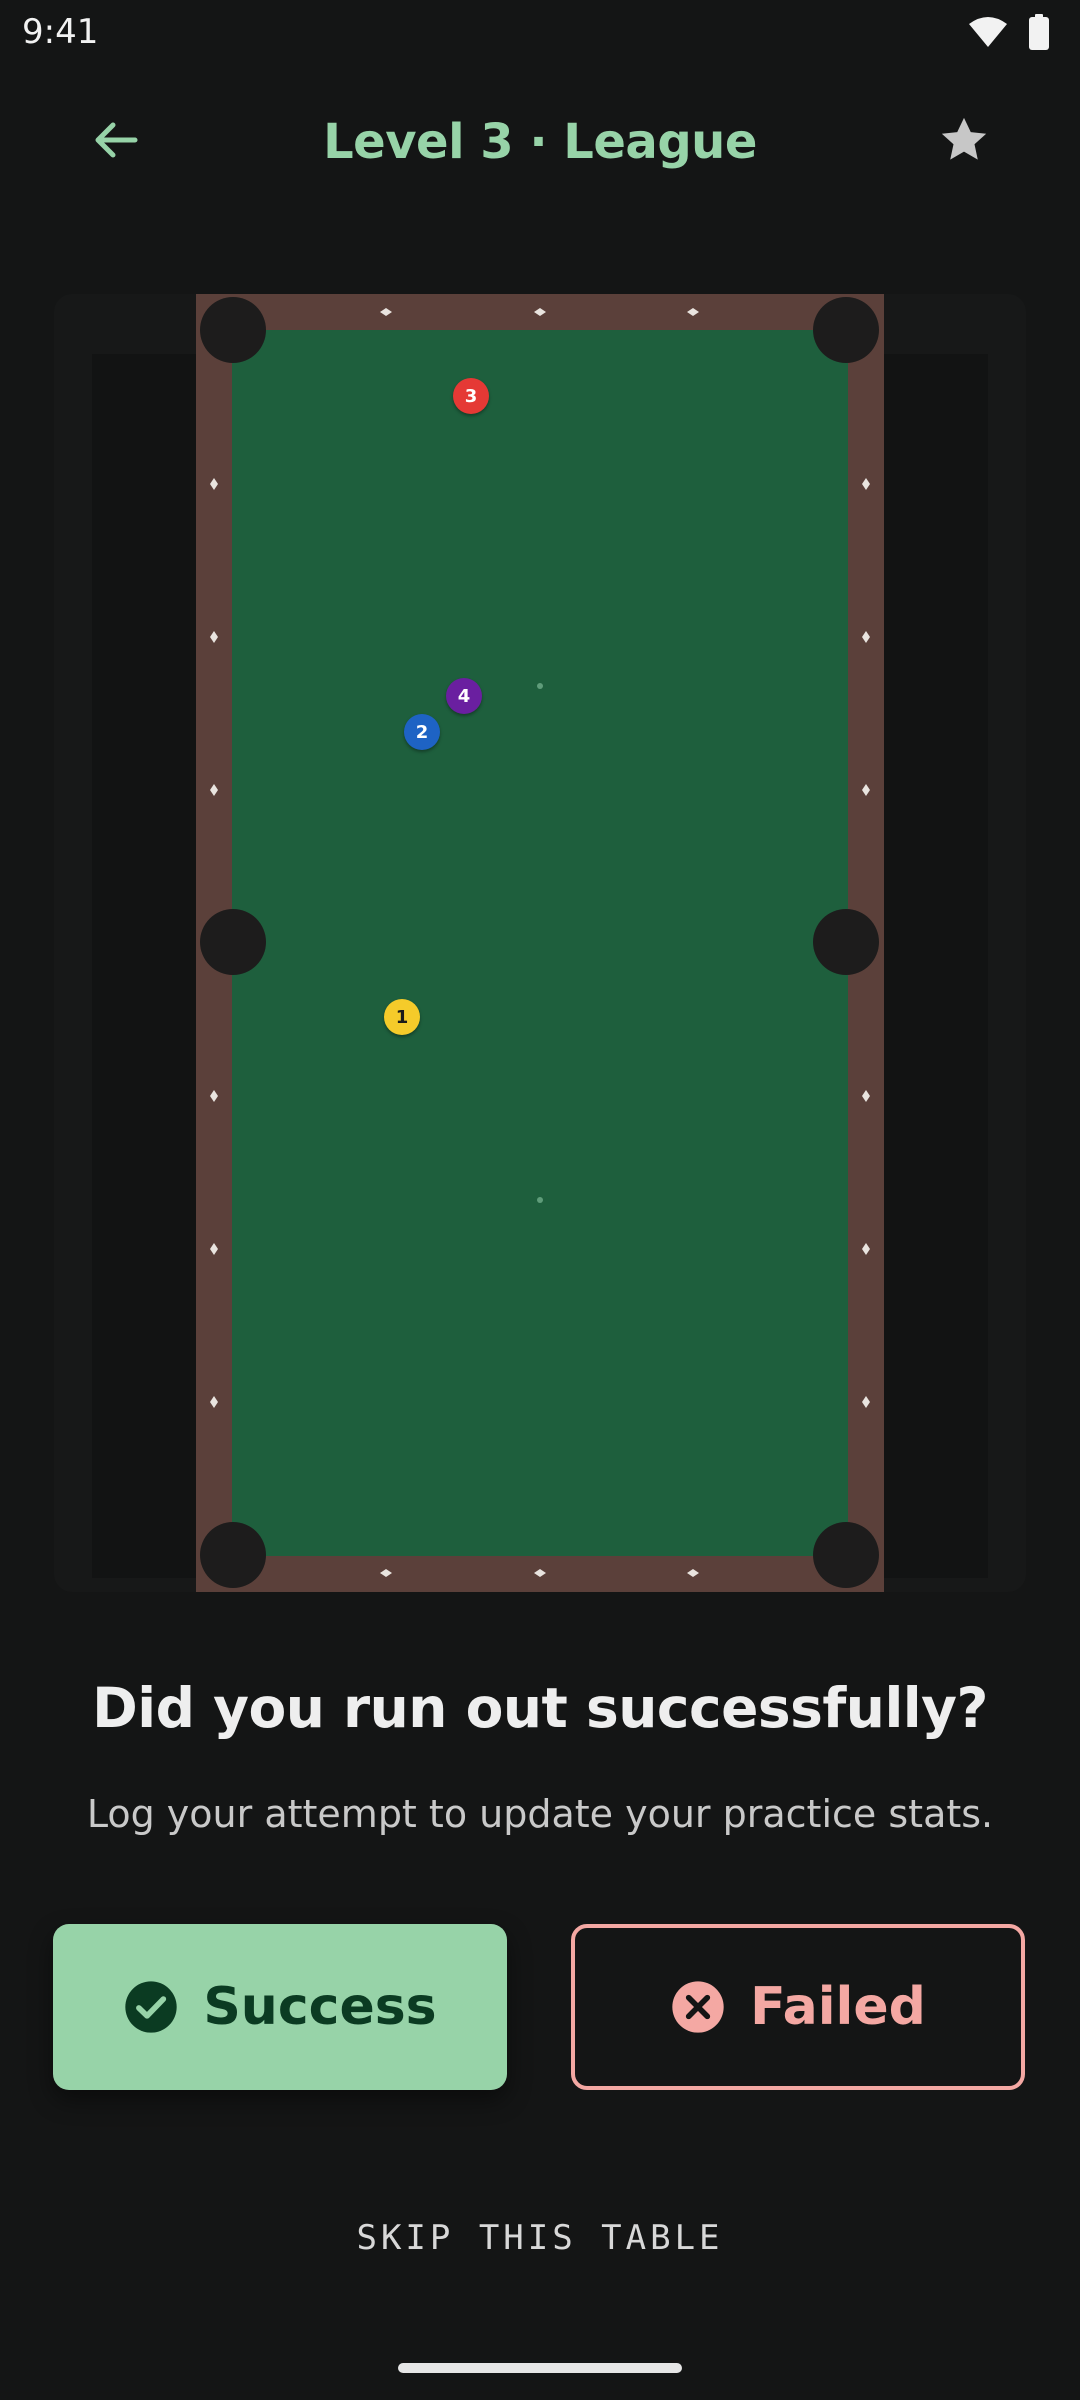 Image resolution: width=1080 pixels, height=2400 pixels. What do you see at coordinates (320, 2007) in the screenshot?
I see `success-label: Success` at bounding box center [320, 2007].